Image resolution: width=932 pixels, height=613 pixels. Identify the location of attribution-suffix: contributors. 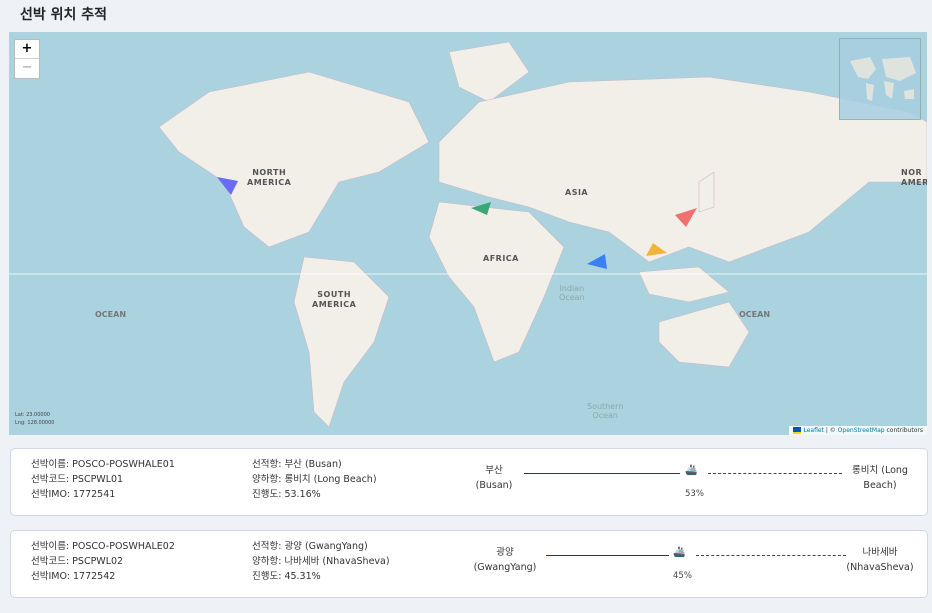
(904, 430).